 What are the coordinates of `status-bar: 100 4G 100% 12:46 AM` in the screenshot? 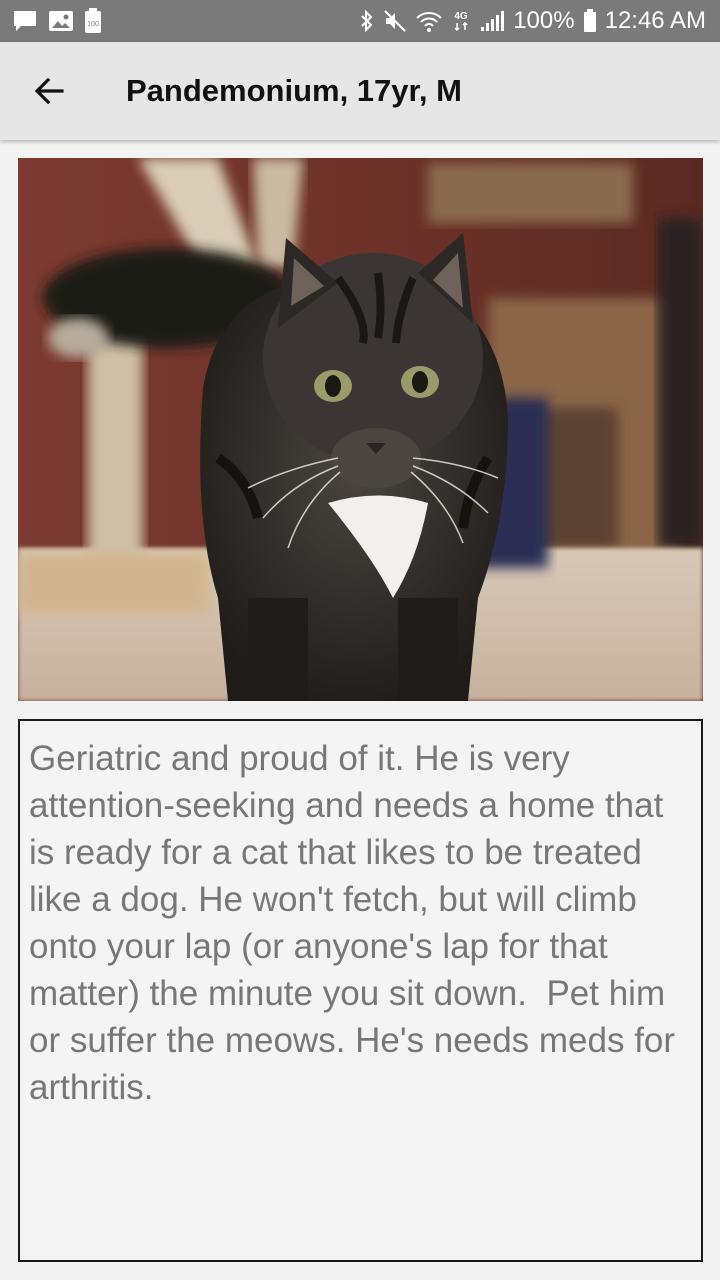 It's located at (360, 21).